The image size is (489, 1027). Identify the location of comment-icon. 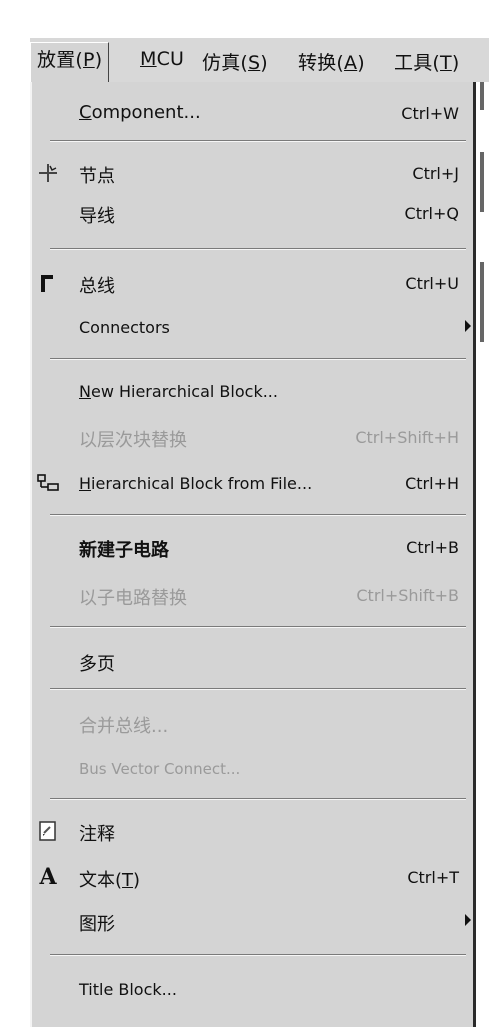
(48, 831).